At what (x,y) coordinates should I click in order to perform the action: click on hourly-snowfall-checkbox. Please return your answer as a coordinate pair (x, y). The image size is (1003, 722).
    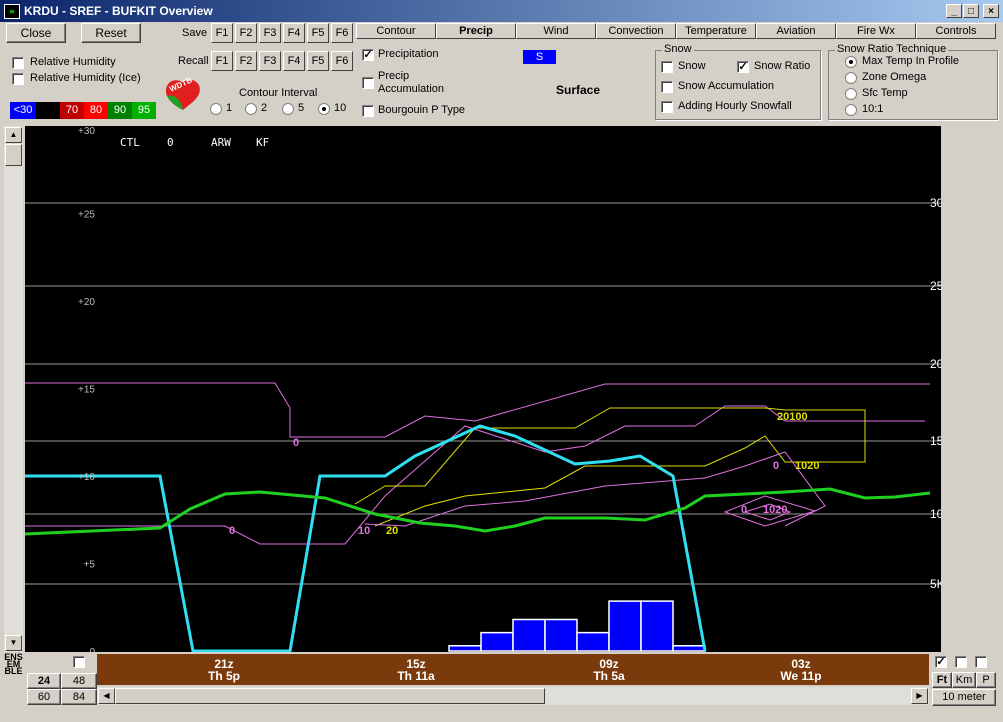
    Looking at the image, I should click on (667, 107).